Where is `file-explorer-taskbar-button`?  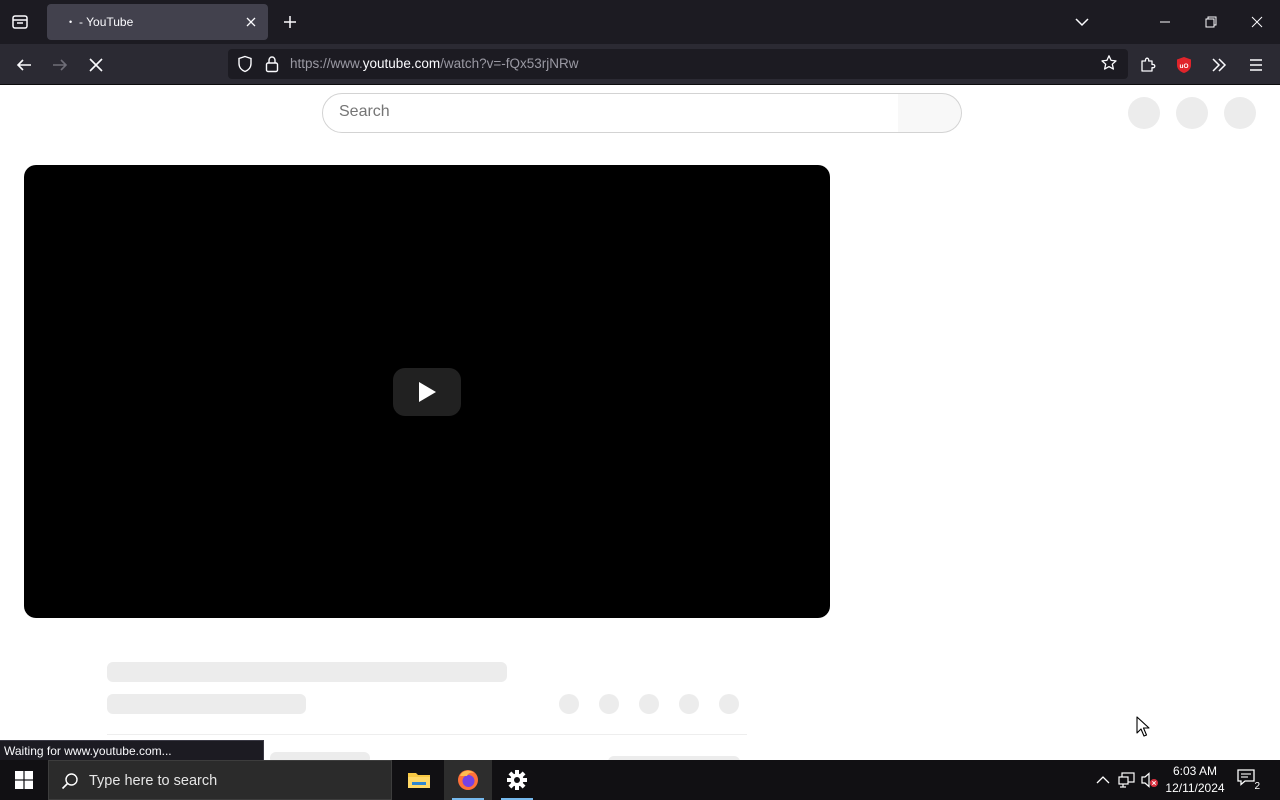
file-explorer-taskbar-button is located at coordinates (419, 780).